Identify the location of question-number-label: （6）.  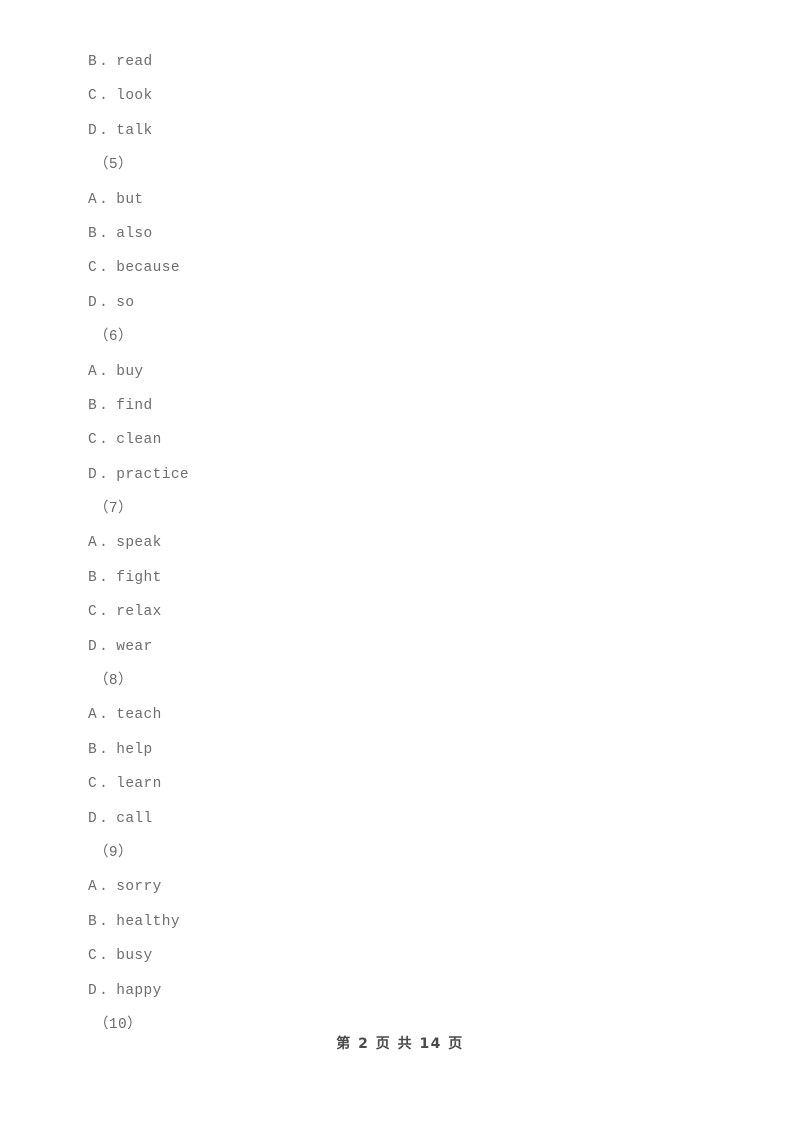
(113, 337).